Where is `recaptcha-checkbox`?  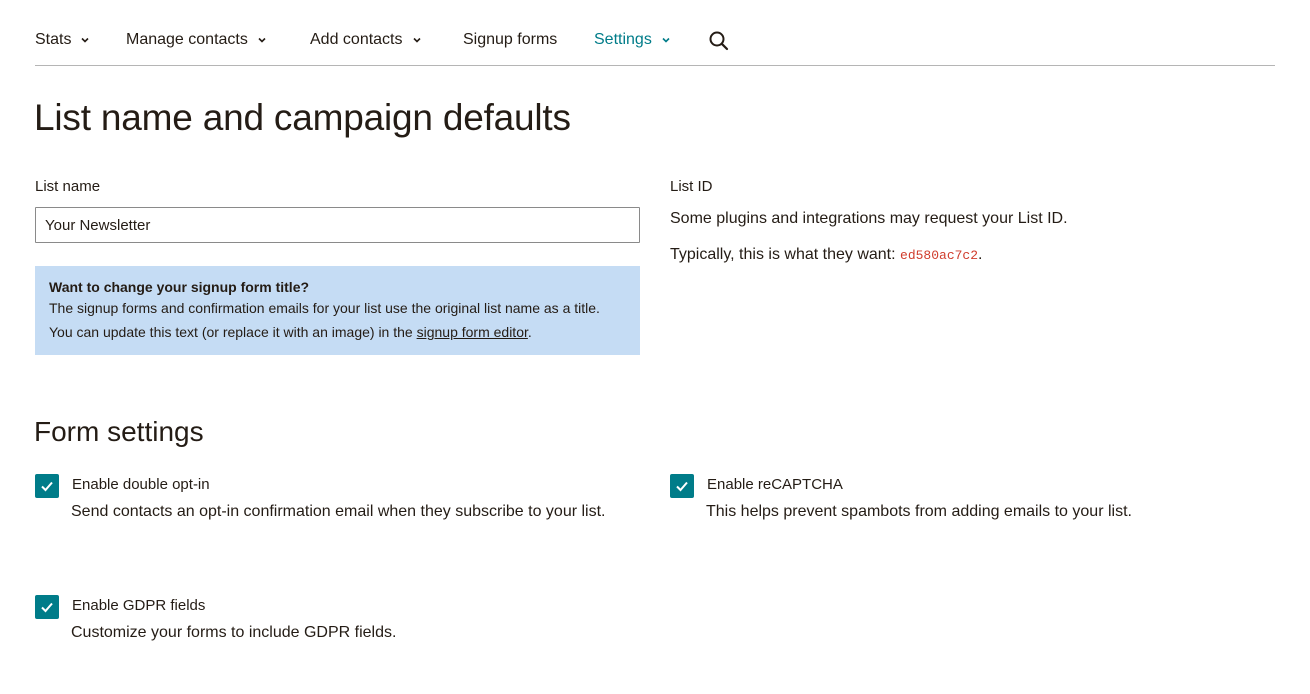 recaptcha-checkbox is located at coordinates (682, 486).